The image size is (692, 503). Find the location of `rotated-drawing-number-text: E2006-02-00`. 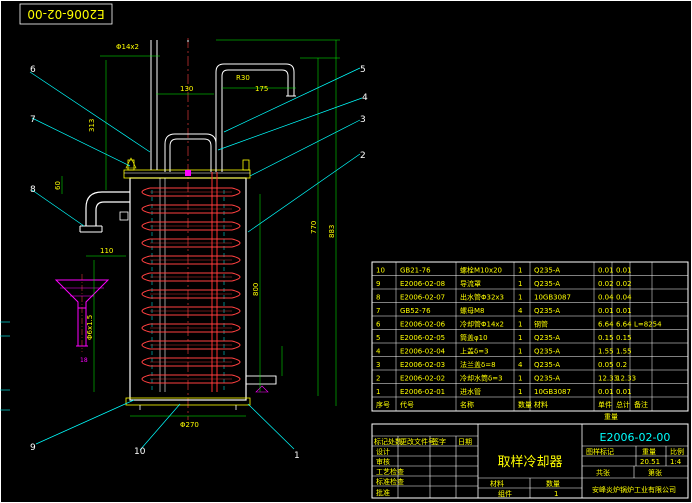

rotated-drawing-number-text: E2006-02-00 is located at coordinates (65, 14).